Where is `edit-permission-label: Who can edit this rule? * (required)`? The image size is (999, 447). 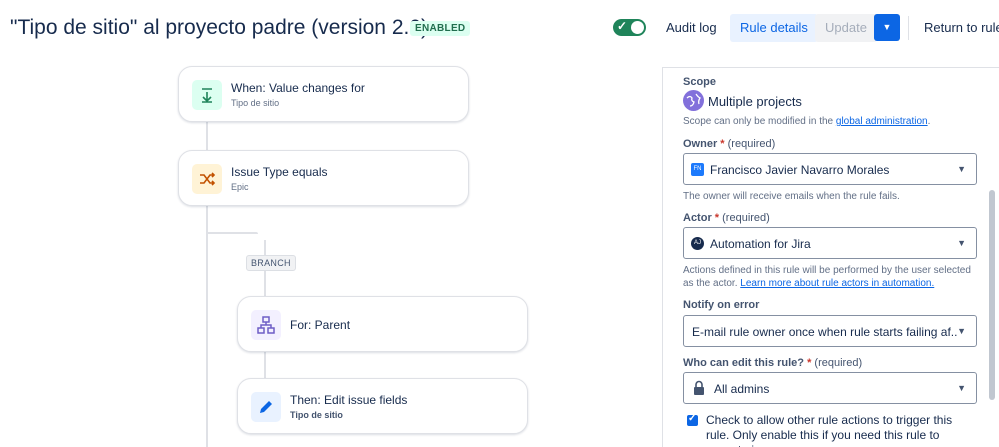
edit-permission-label: Who can edit this rule? * (required) is located at coordinates (772, 363).